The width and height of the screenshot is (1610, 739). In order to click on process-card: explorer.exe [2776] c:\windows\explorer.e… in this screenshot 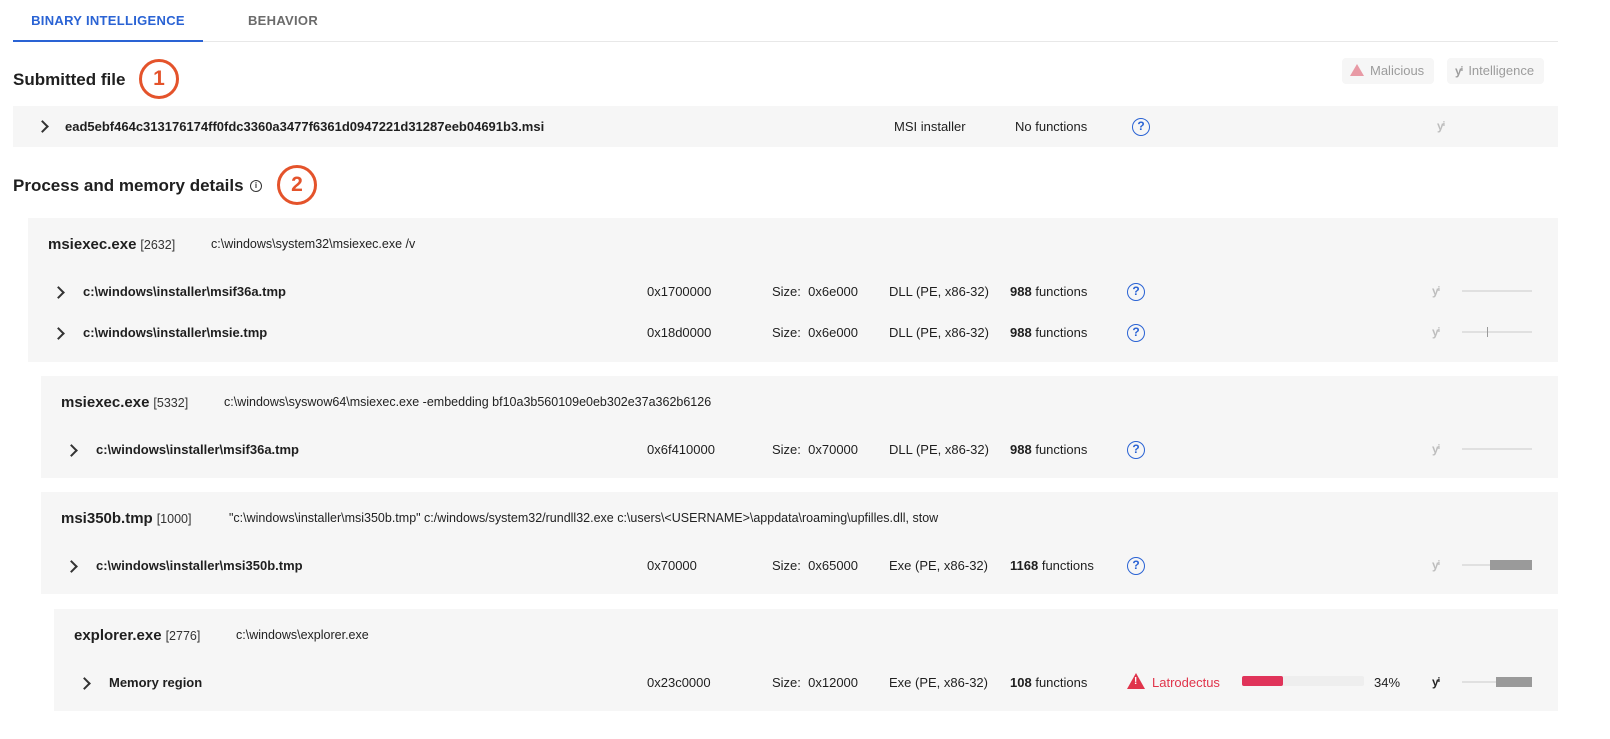, I will do `click(806, 660)`.